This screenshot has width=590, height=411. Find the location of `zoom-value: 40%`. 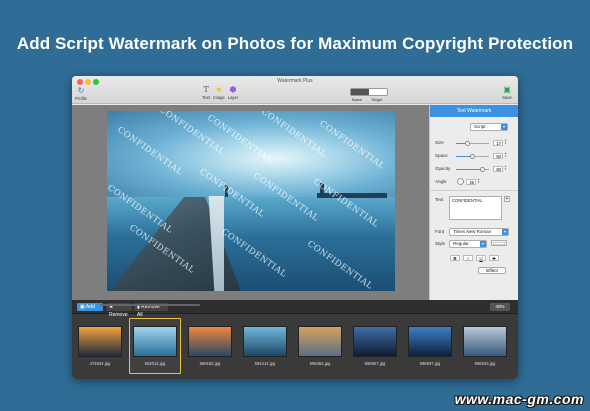

zoom-value: 40% is located at coordinates (500, 306).